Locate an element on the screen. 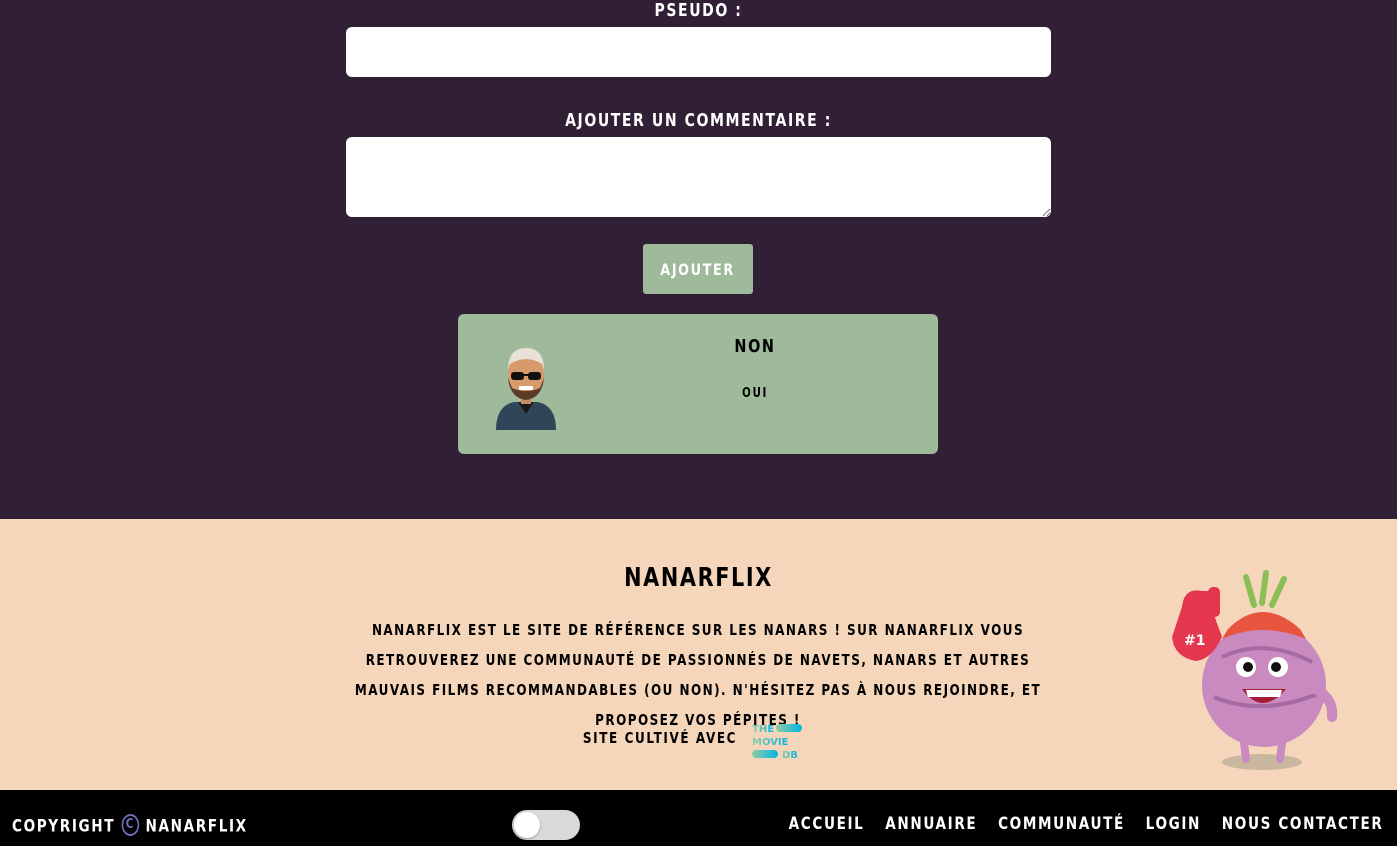 This screenshot has height=846, width=1397. copyright-name: NANARFLIX is located at coordinates (196, 826).